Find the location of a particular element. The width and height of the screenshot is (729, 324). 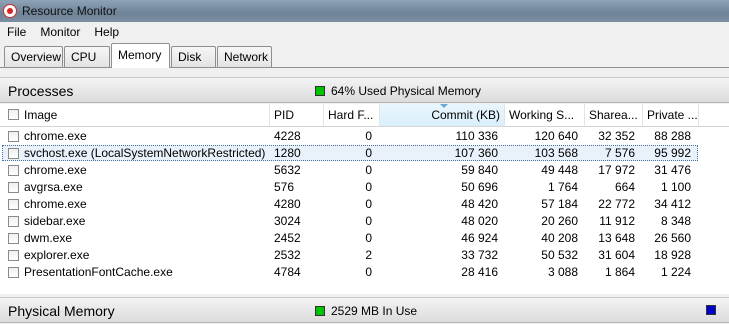

column-commit: Commit (KB) is located at coordinates (442, 115).